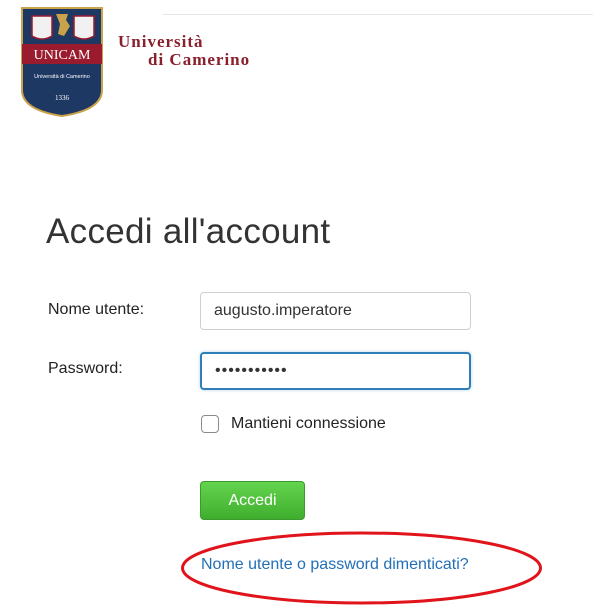  Describe the element at coordinates (335, 371) in the screenshot. I see `password-input` at that location.